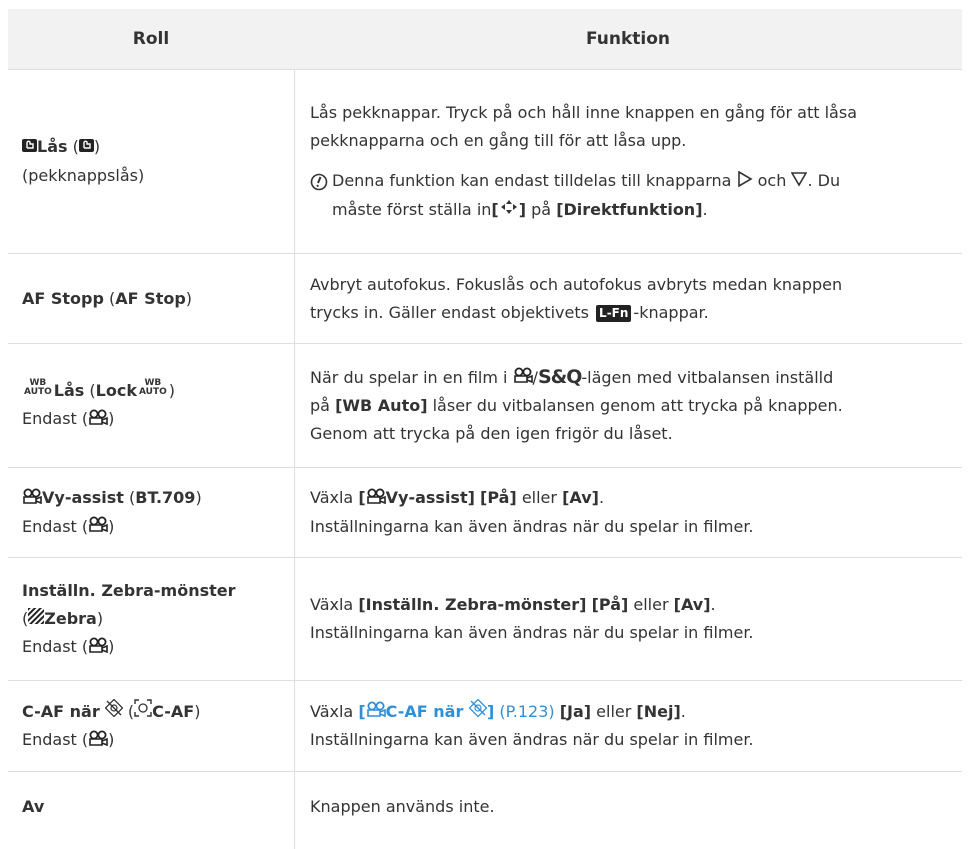 This screenshot has width=970, height=849. What do you see at coordinates (628, 39) in the screenshot?
I see `header-funktion: Funktion` at bounding box center [628, 39].